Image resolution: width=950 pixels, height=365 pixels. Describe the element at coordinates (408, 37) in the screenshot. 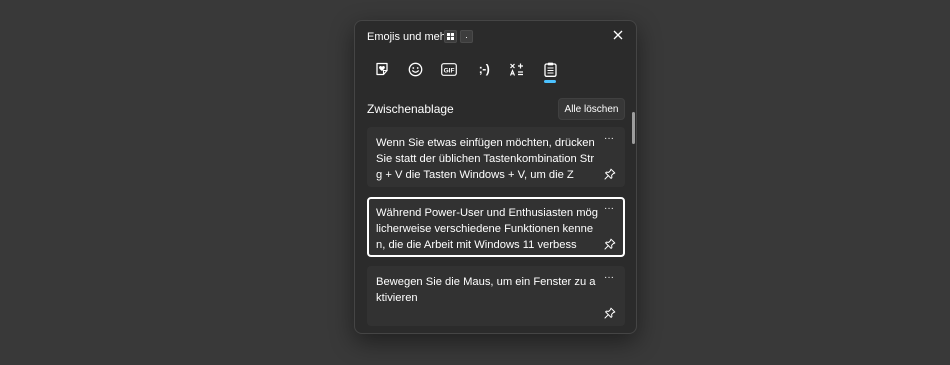

I see `panel-title: Emojis und mehr` at that location.